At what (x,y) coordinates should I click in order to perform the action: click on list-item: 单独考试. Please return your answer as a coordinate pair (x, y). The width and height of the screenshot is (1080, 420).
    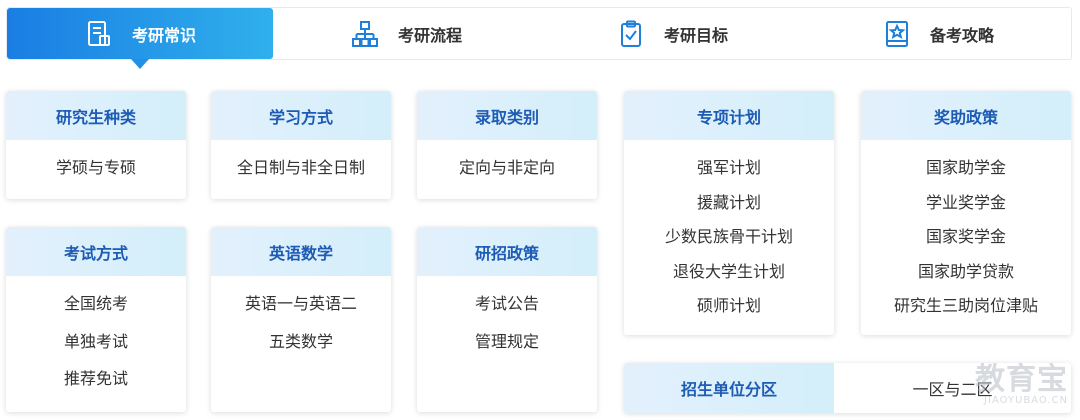
    Looking at the image, I should click on (96, 342).